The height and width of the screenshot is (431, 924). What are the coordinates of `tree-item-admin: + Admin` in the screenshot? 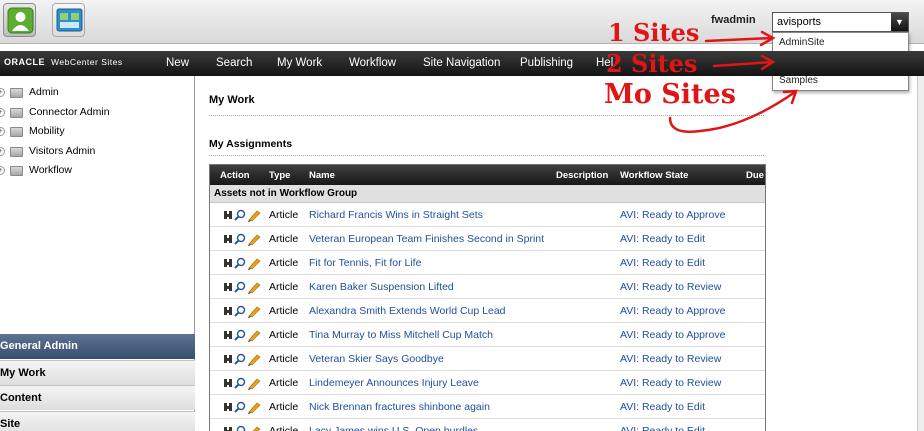 It's located at (97, 94).